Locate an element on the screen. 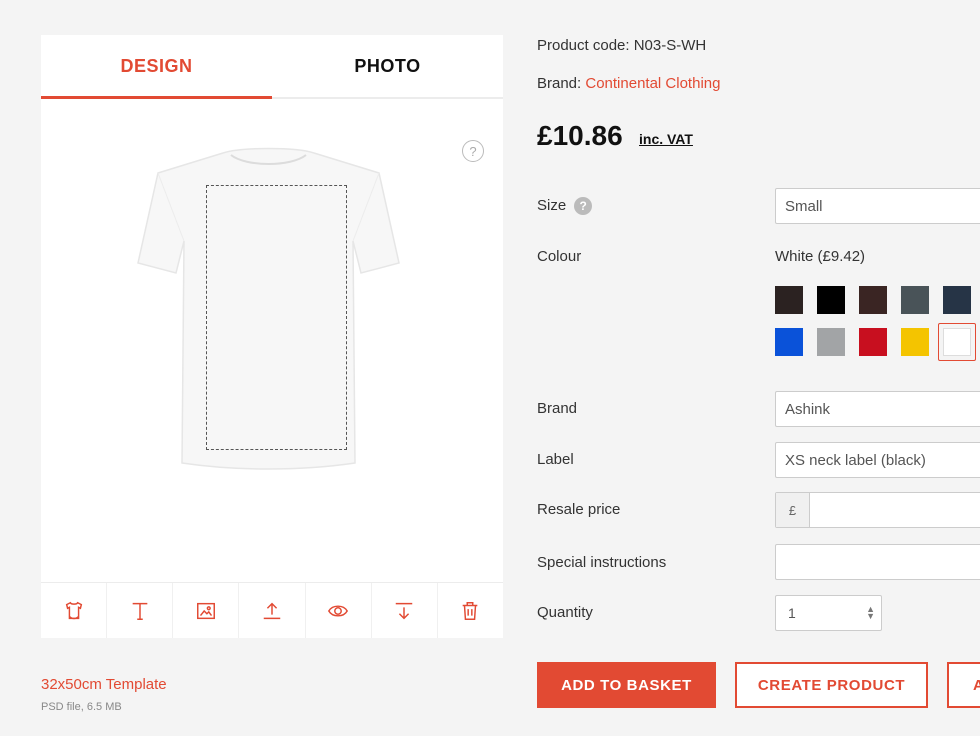 This screenshot has width=980, height=736. brand-value: Ashink is located at coordinates (808, 409).